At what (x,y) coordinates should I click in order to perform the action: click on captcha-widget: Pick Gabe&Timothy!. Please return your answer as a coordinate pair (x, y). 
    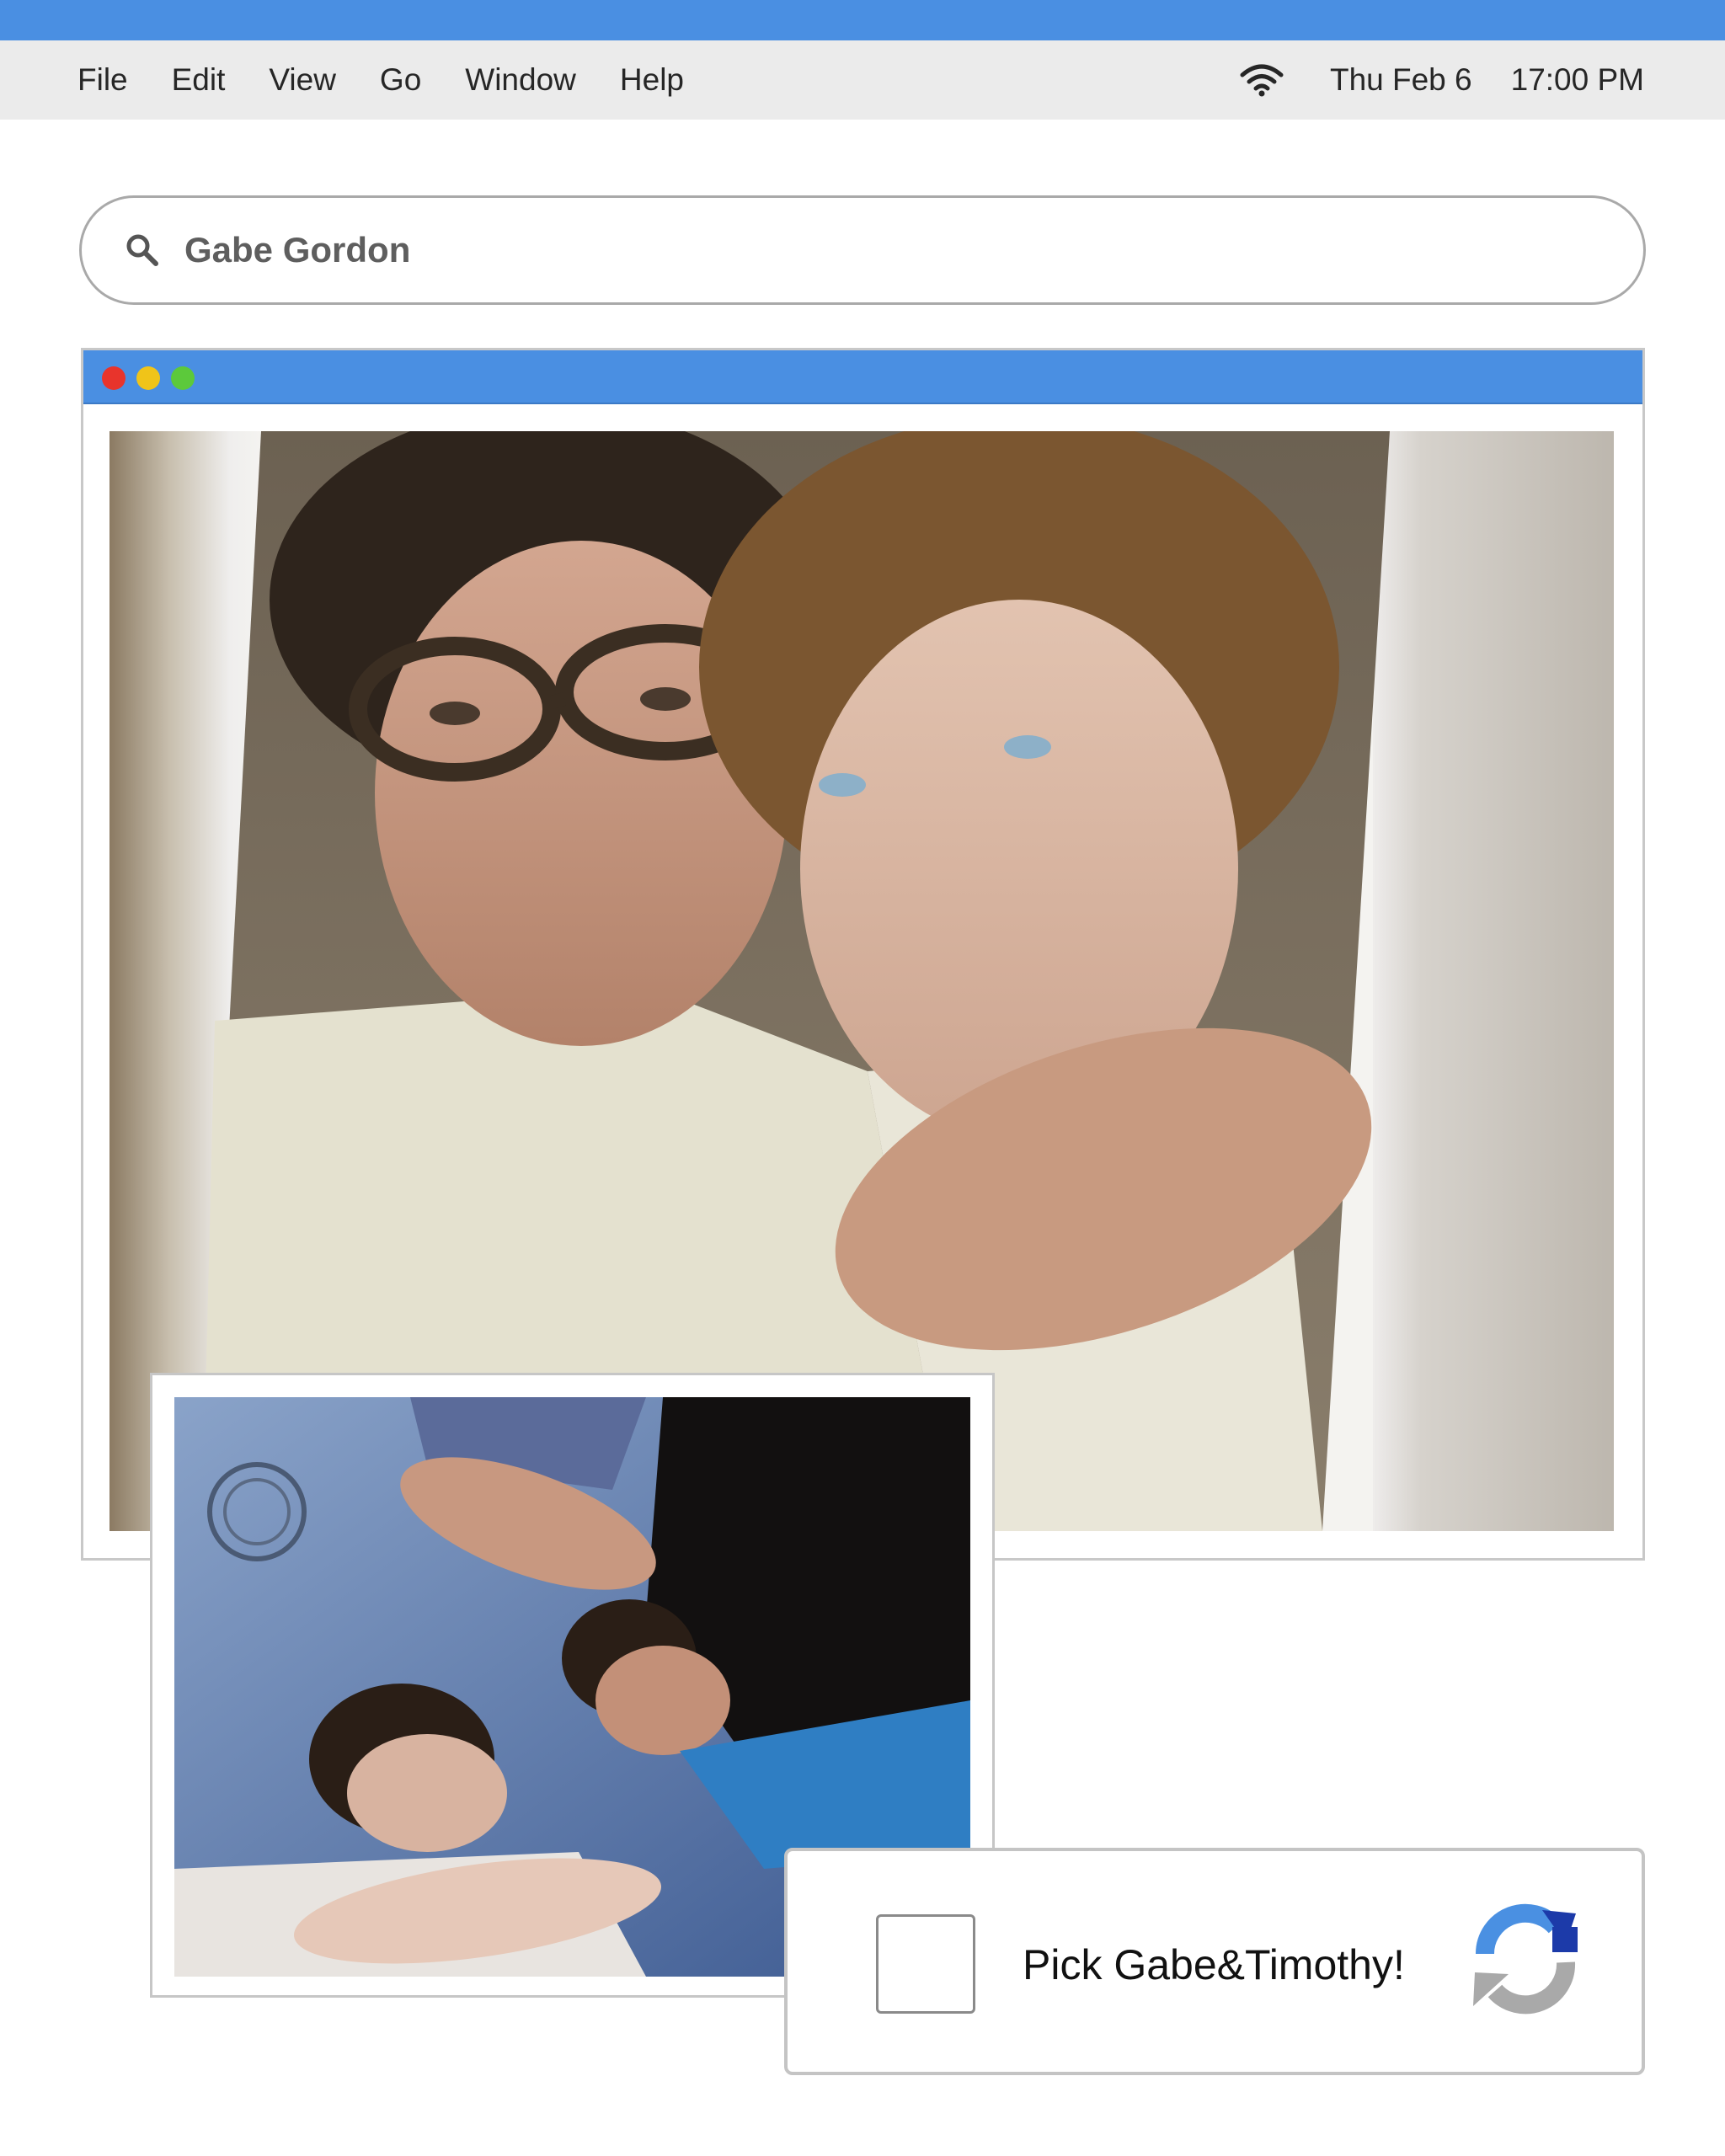
    Looking at the image, I should click on (1214, 1961).